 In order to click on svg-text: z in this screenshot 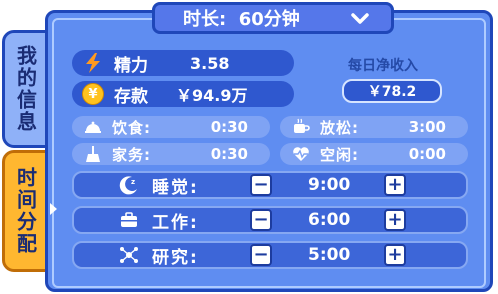, I will do `click(133, 182)`.